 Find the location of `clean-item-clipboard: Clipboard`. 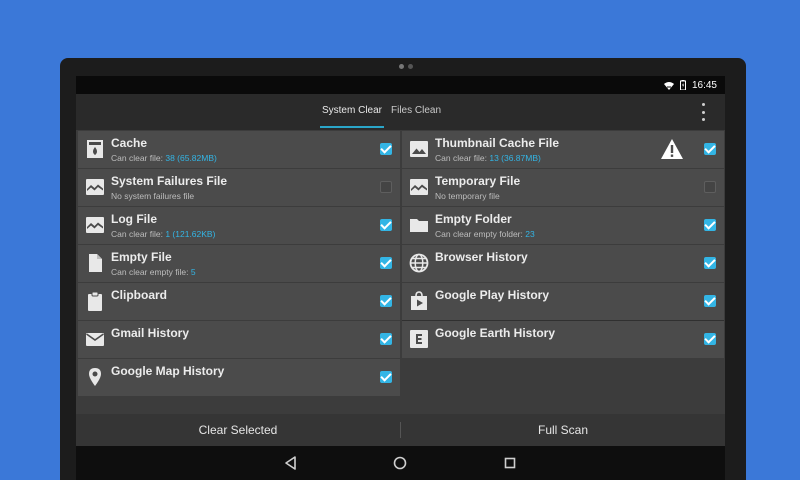

clean-item-clipboard: Clipboard is located at coordinates (239, 301).